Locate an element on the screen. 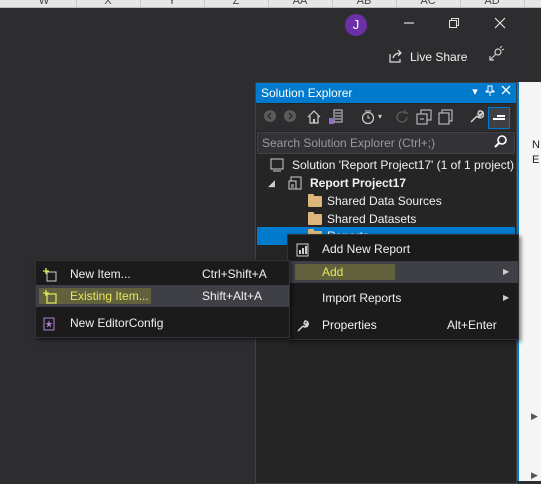 Image resolution: width=541 pixels, height=484 pixels. live-share-label: Live Share is located at coordinates (439, 57).